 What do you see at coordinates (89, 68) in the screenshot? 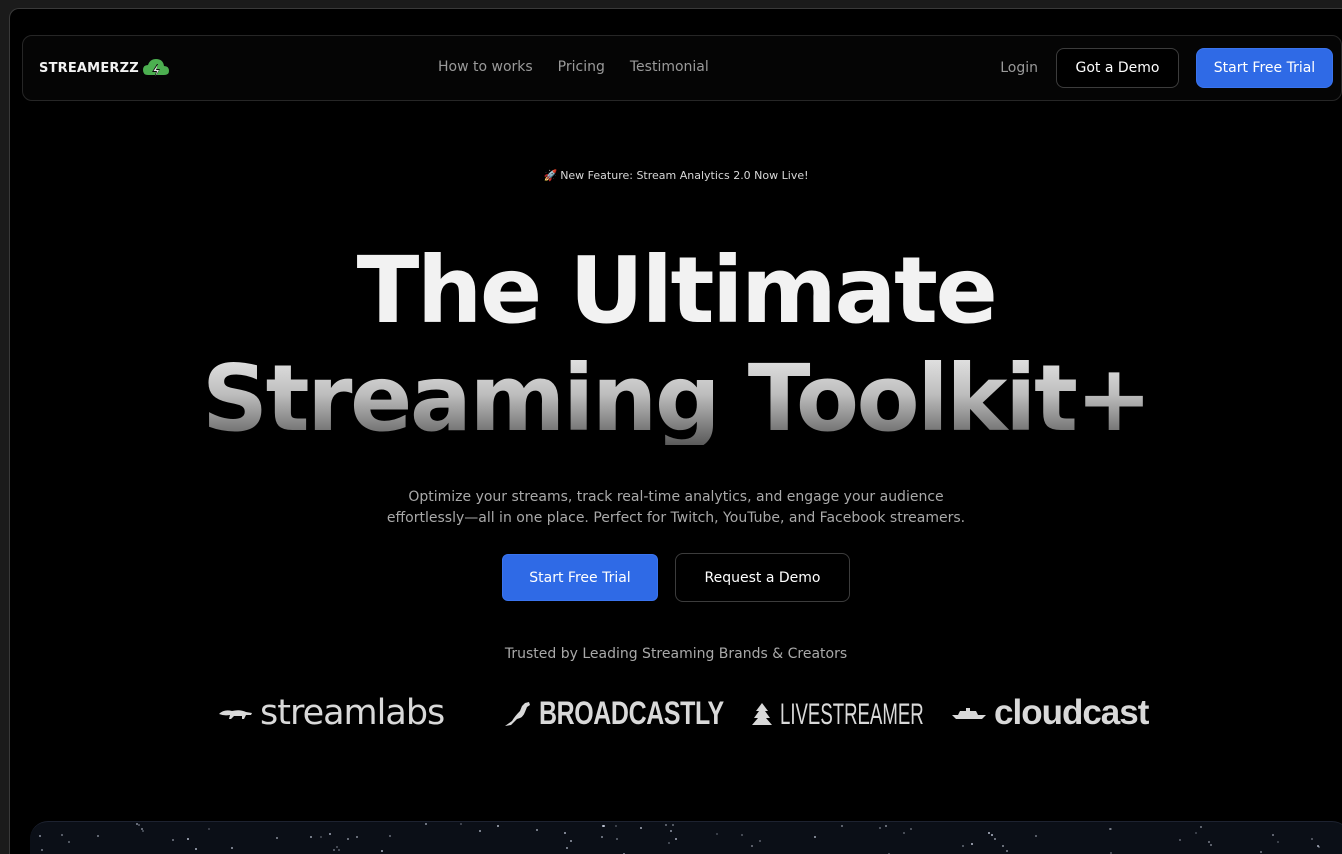
I see `logo-text: STREAMERZZ` at bounding box center [89, 68].